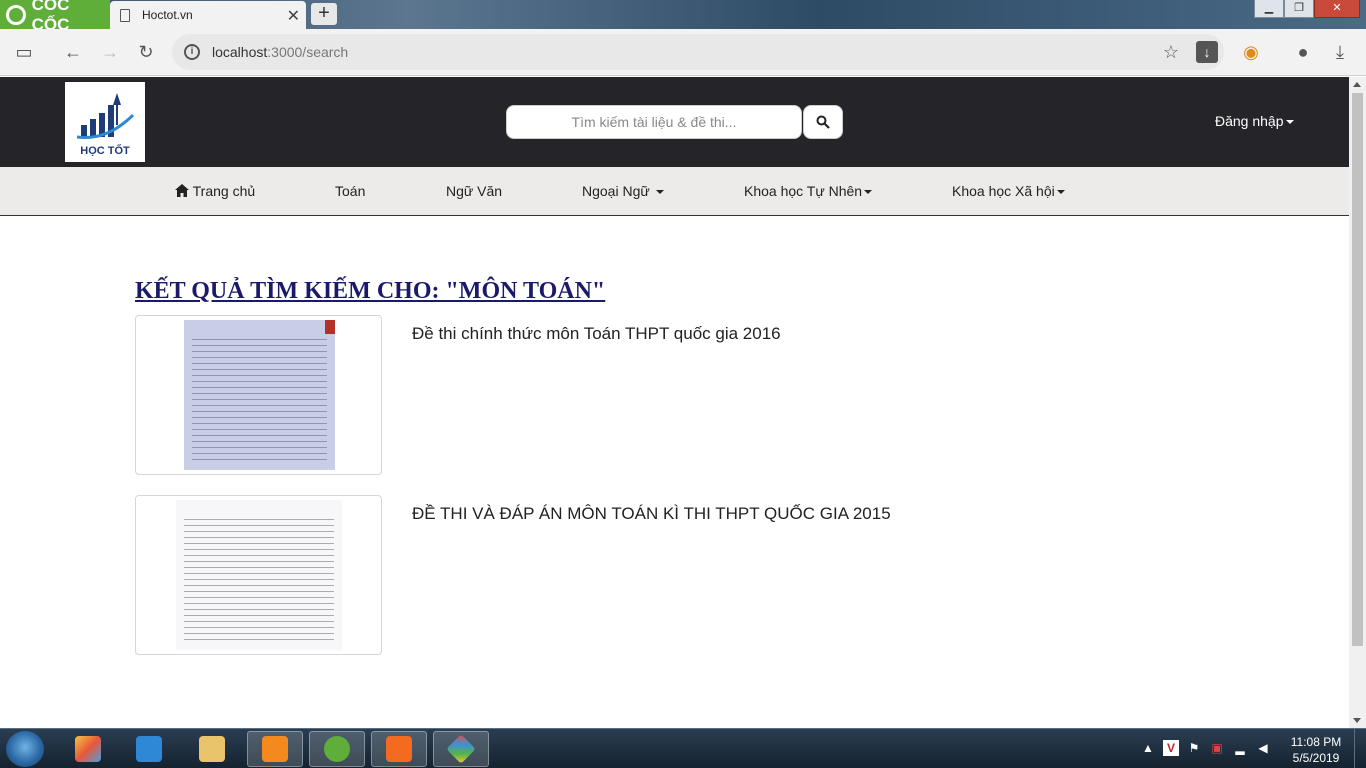 This screenshot has width=1366, height=768. What do you see at coordinates (1357, 369) in the screenshot?
I see `scroll-thumb` at bounding box center [1357, 369].